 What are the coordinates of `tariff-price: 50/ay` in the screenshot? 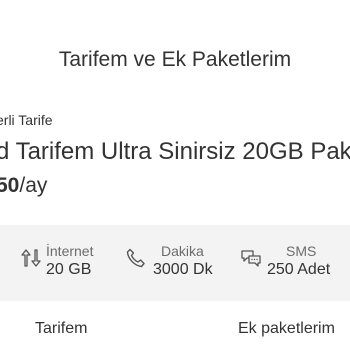 It's located at (23, 186).